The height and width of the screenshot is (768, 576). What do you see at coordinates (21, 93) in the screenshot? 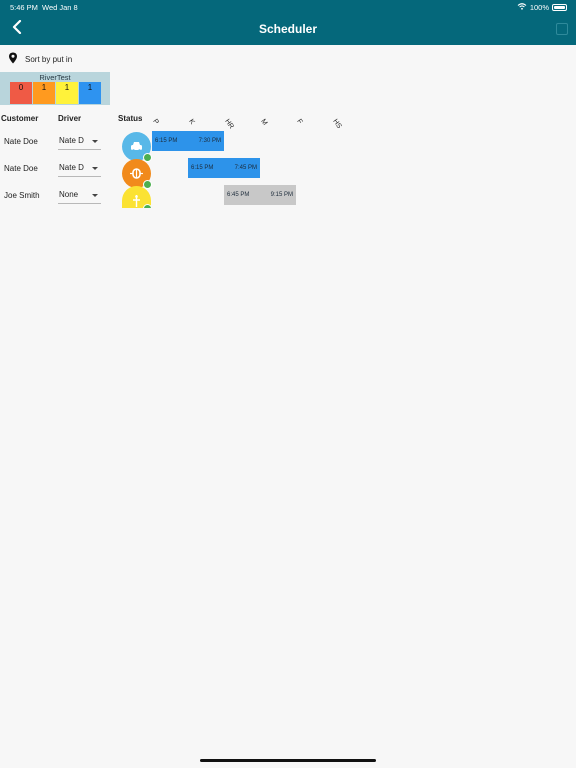
I see `legend-cell-red: 0` at bounding box center [21, 93].